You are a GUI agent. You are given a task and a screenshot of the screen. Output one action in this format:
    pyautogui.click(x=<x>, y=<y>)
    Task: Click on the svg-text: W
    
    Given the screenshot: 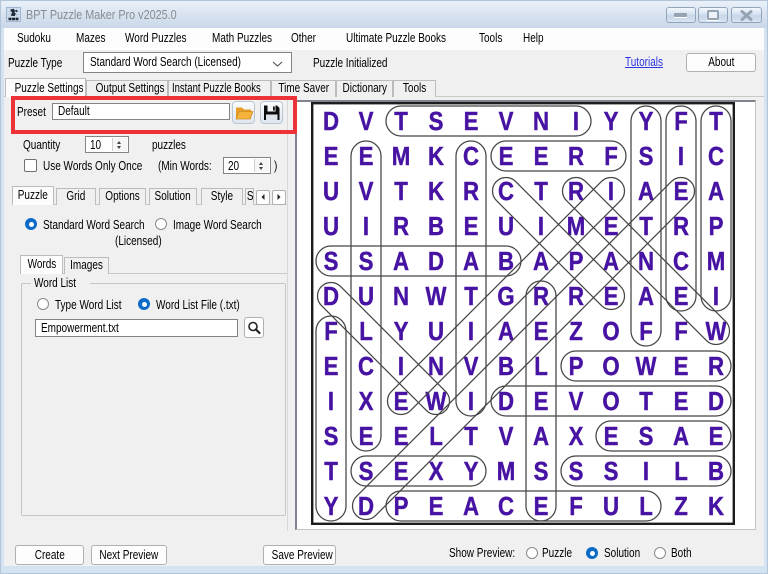 What is the action you would take?
    pyautogui.click(x=436, y=297)
    